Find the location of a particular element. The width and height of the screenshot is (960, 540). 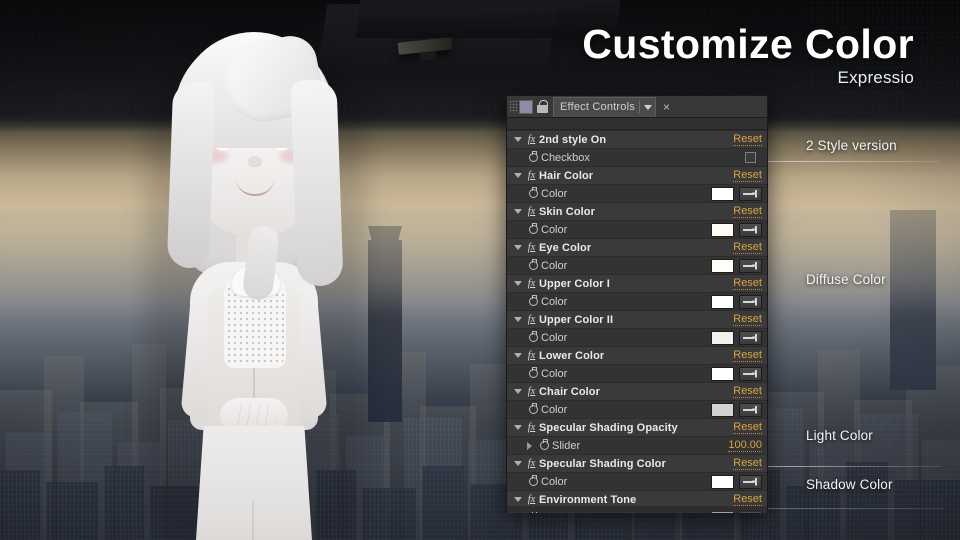

effect-name: Environment Tone is located at coordinates (588, 499).